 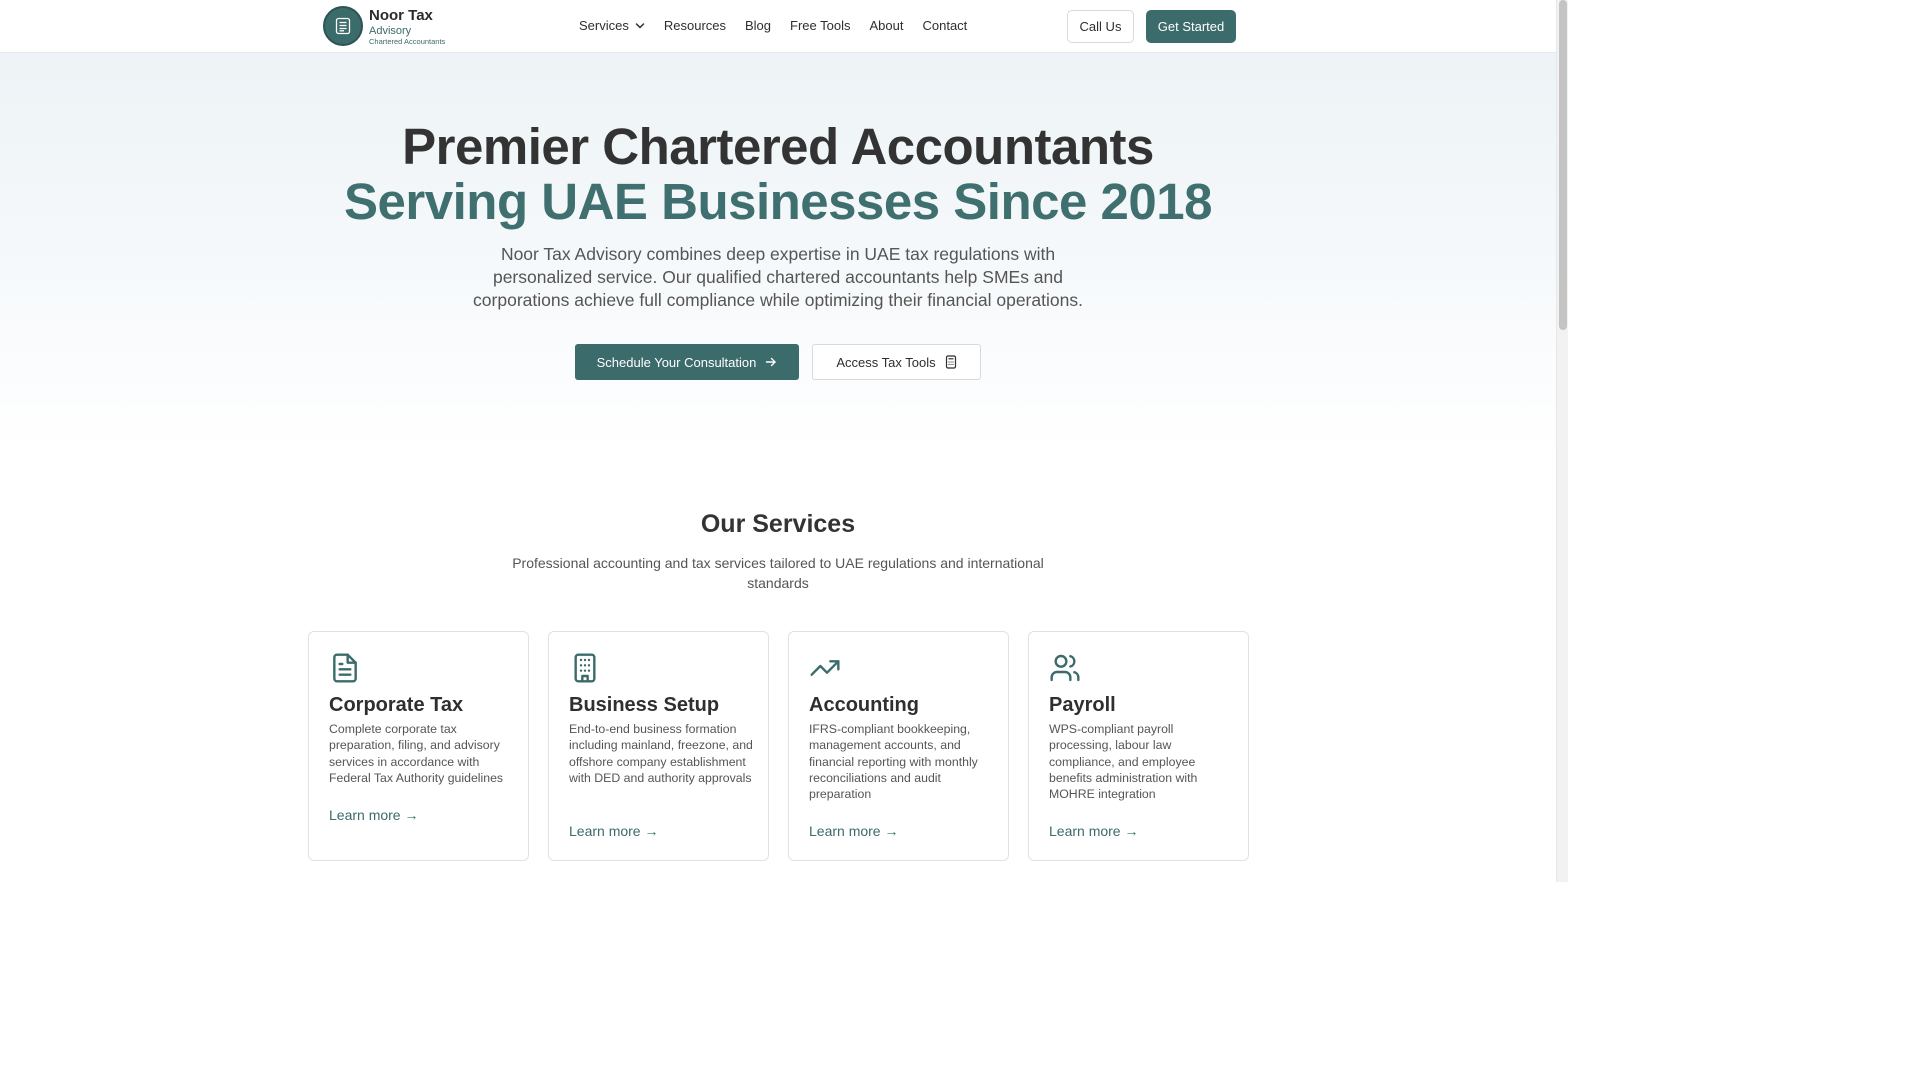 What do you see at coordinates (1082, 705) in the screenshot?
I see `card-title: Payroll` at bounding box center [1082, 705].